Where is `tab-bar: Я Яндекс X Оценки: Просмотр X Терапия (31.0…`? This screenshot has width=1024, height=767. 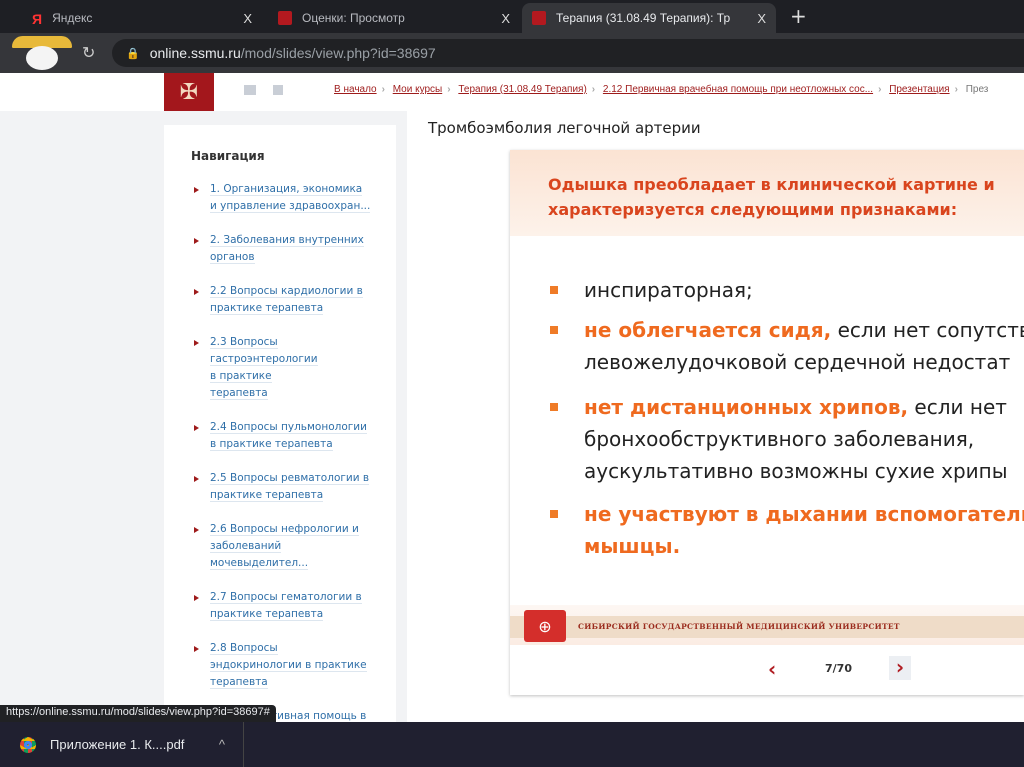 tab-bar: Я Яндекс X Оценки: Просмотр X Терапия (31.0… is located at coordinates (512, 16).